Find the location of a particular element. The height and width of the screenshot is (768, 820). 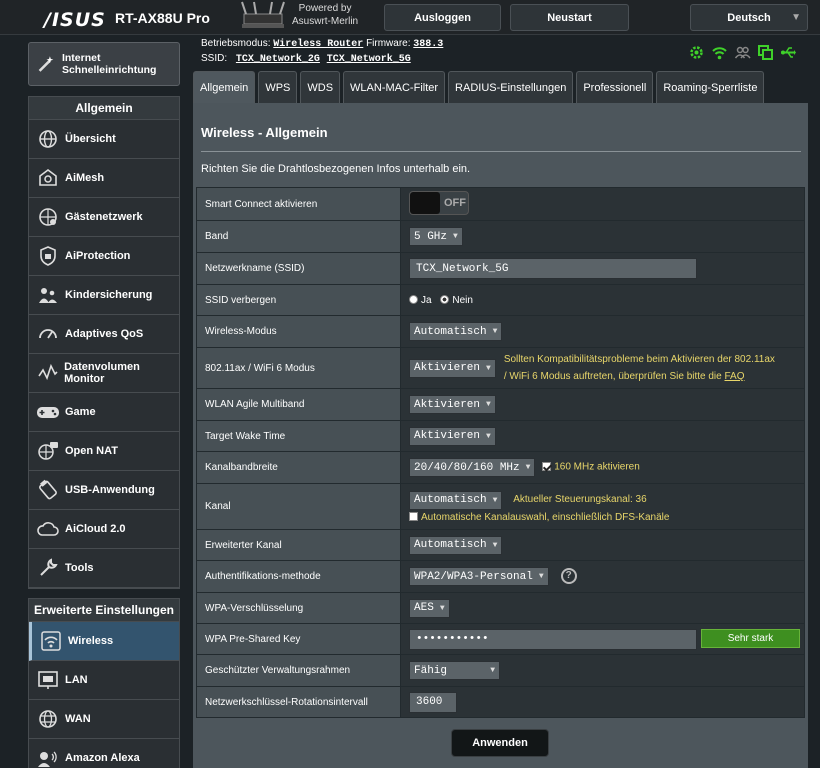

sidebar-item-kindersicherung: Kindersicherung is located at coordinates (104, 295).